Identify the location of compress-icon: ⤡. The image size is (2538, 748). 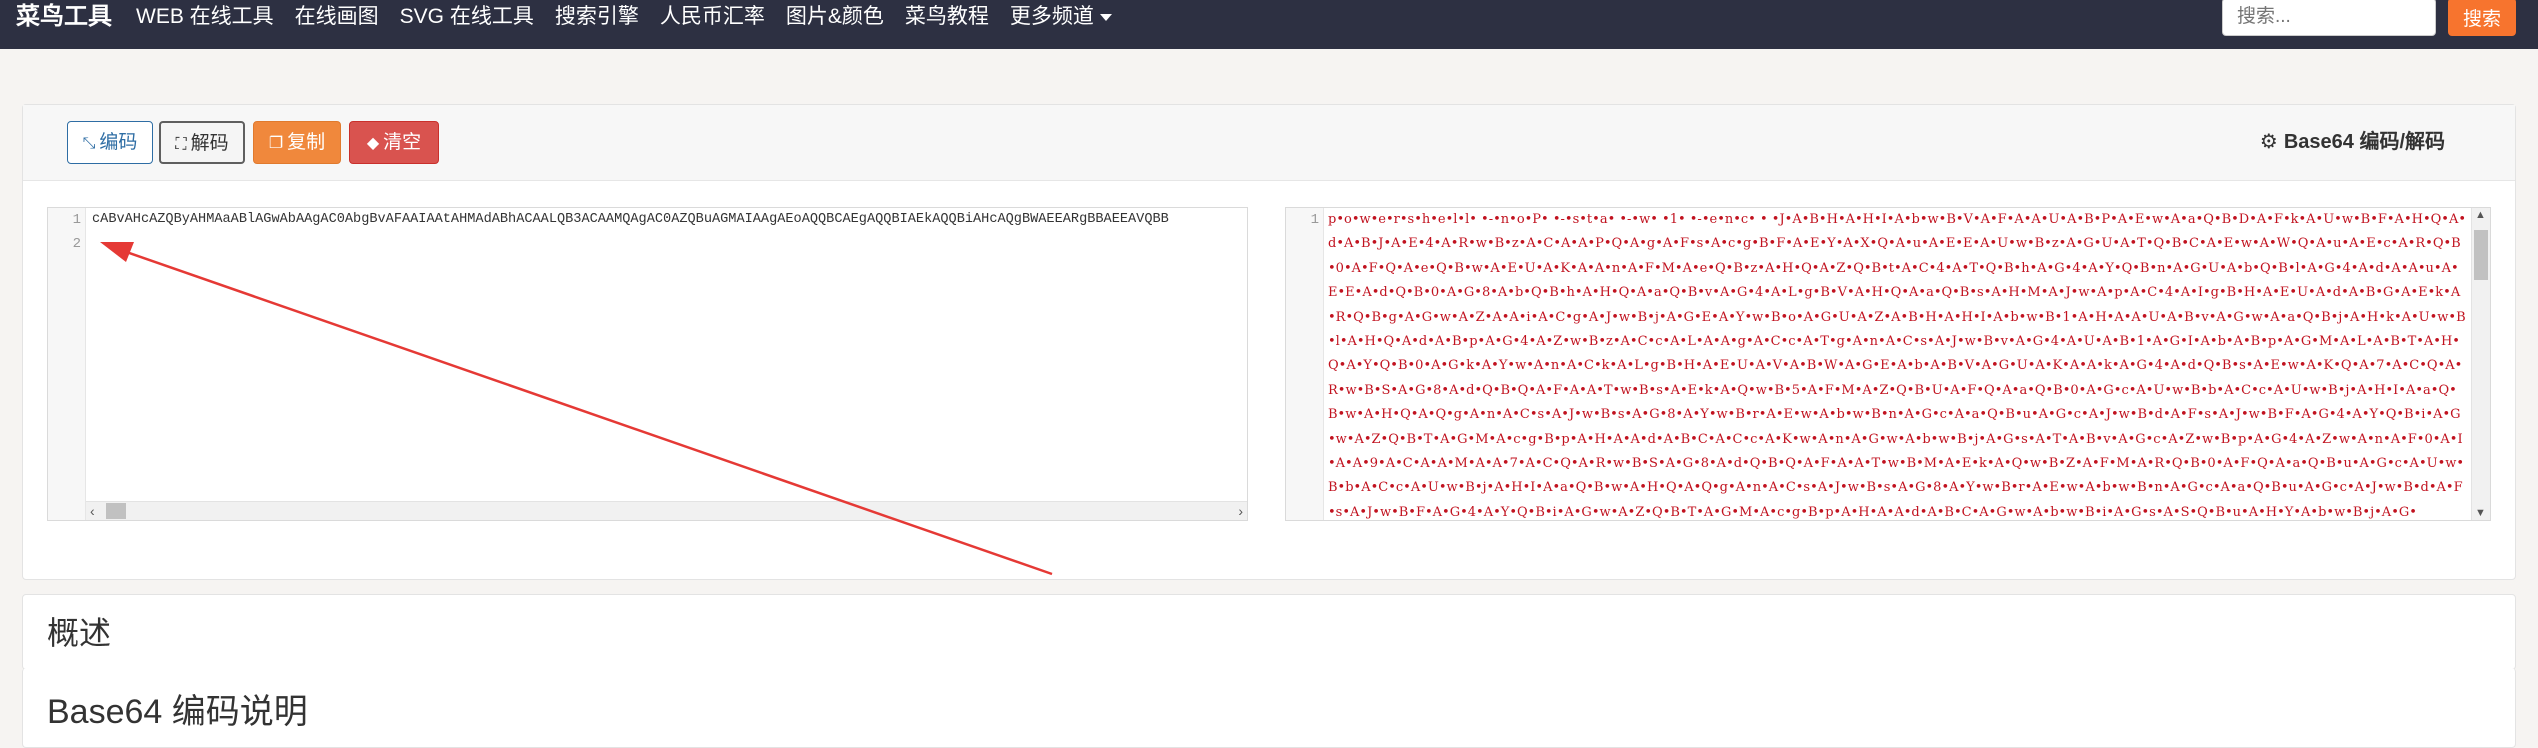
(89, 143).